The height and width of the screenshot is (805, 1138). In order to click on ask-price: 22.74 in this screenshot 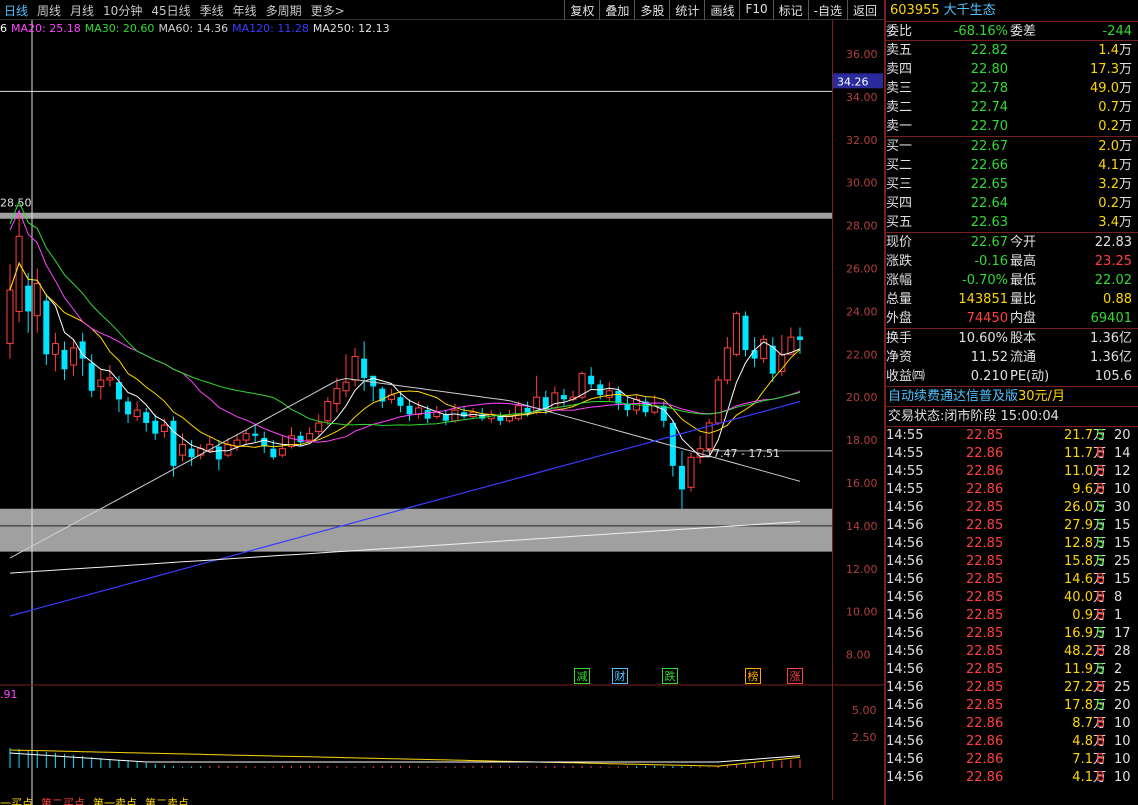, I will do `click(989, 107)`.